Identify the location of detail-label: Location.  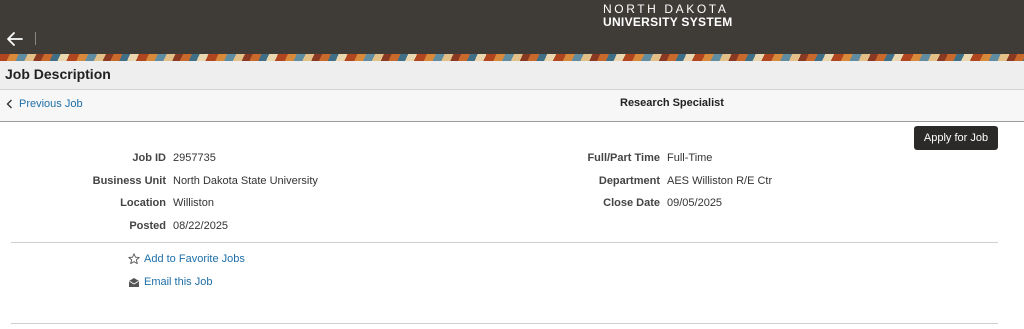
(143, 203).